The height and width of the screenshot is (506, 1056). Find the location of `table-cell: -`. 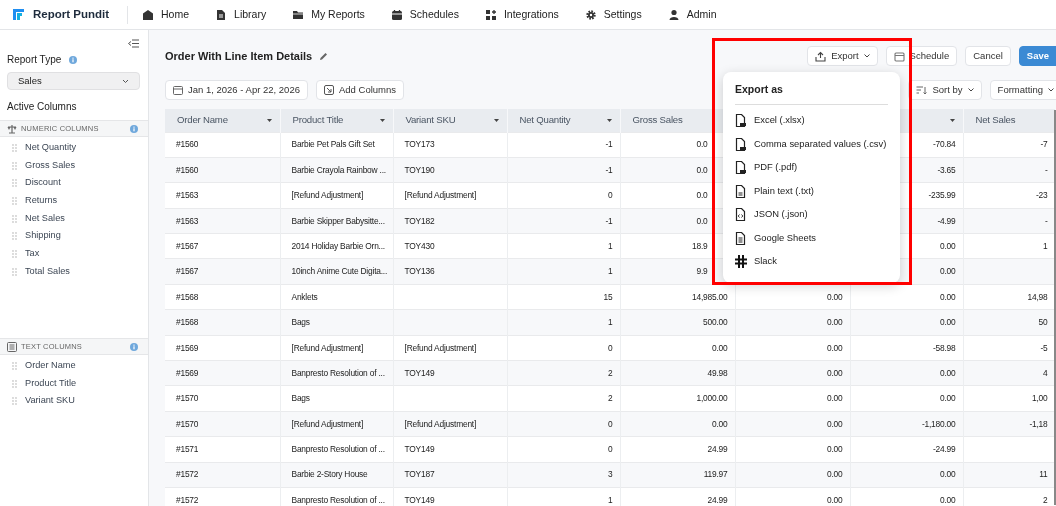

table-cell: - is located at coordinates (1009, 221).